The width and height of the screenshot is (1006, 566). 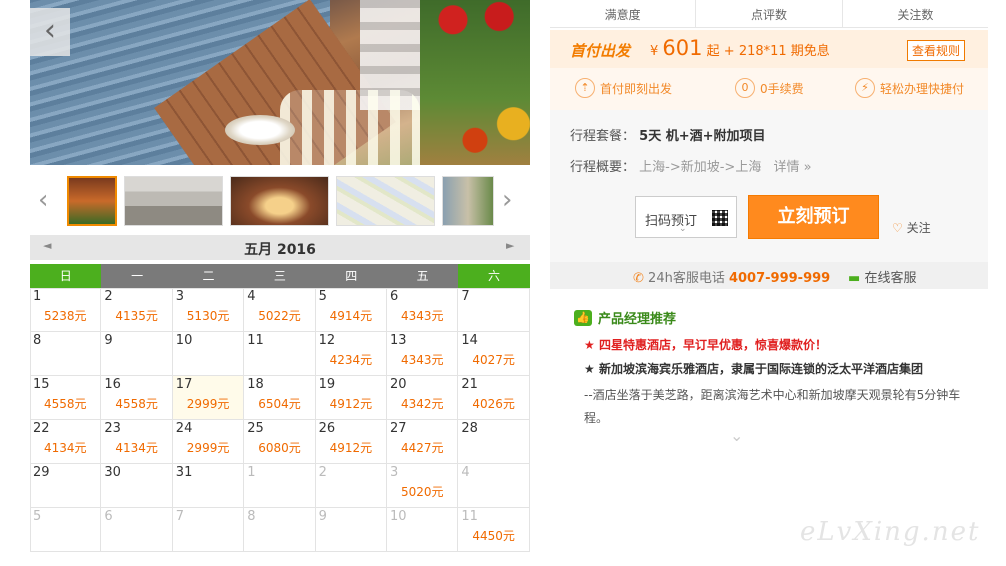 I want to click on site-watermark: eLvXing.net, so click(x=890, y=532).